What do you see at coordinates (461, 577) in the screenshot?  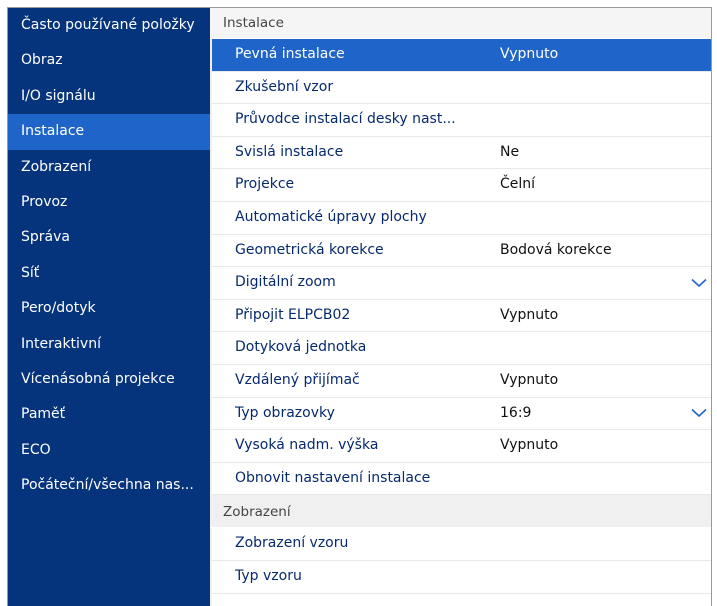 I see `settings-row-typ-vzoru: Typ vzoru` at bounding box center [461, 577].